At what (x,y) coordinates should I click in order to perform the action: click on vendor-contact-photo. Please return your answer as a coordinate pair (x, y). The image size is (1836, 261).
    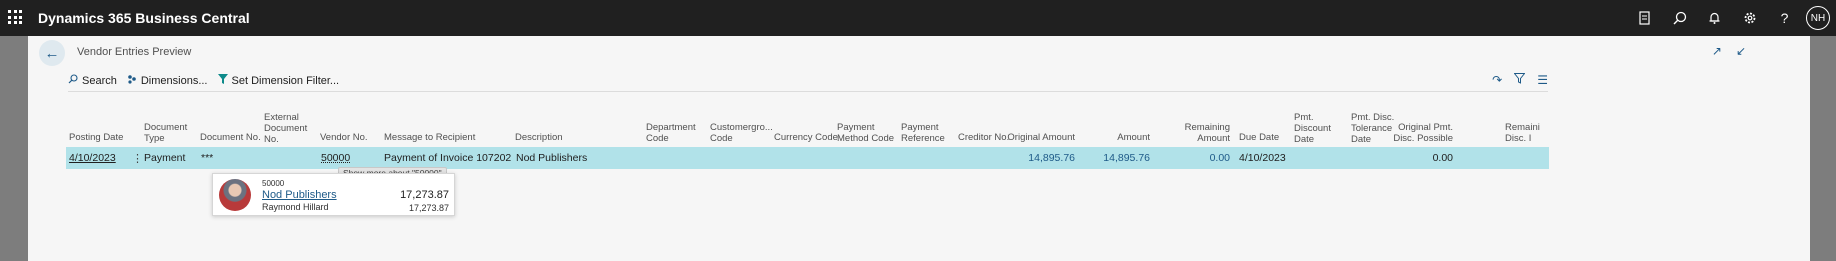
    Looking at the image, I should click on (235, 195).